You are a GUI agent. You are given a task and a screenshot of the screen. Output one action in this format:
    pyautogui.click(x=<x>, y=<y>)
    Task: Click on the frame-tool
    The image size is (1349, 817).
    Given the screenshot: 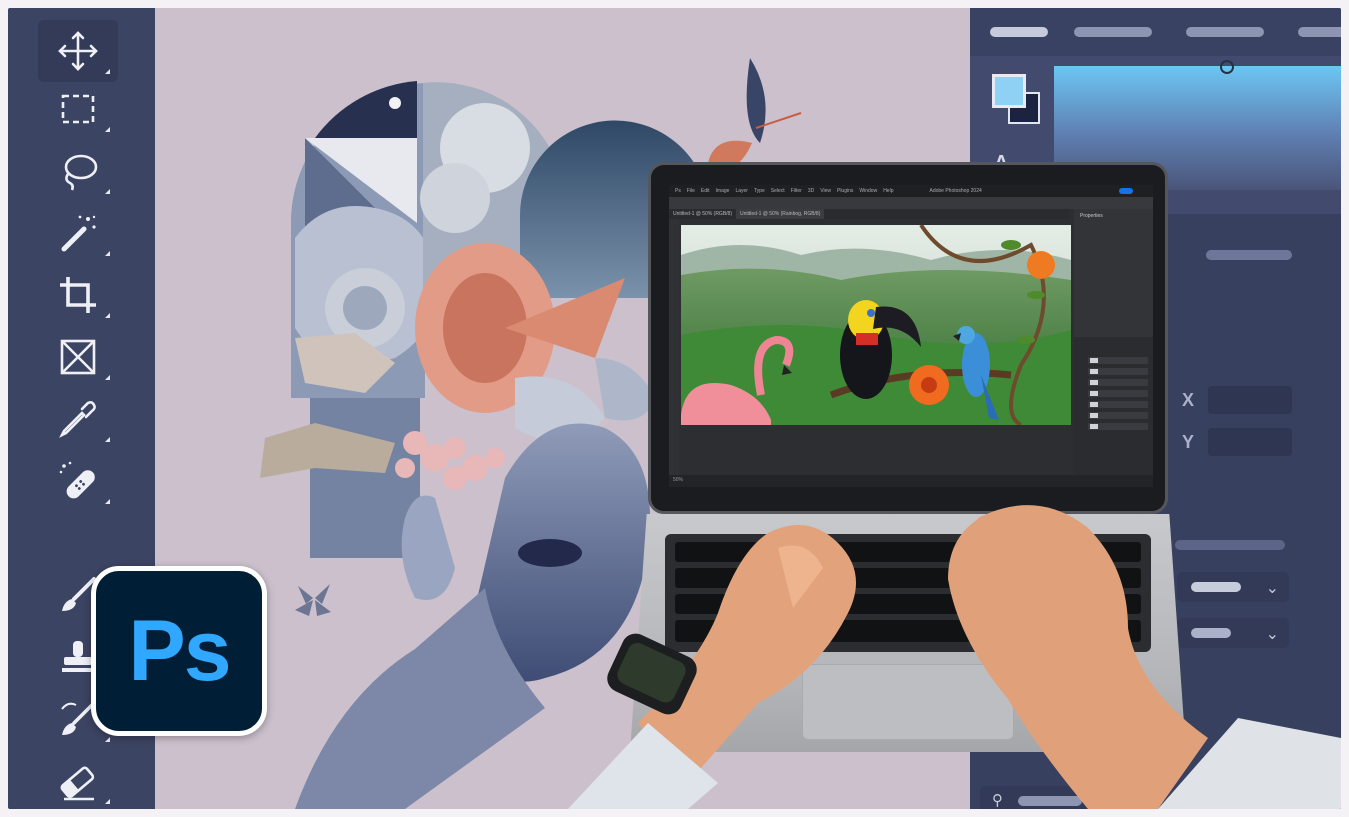 What is the action you would take?
    pyautogui.click(x=78, y=357)
    